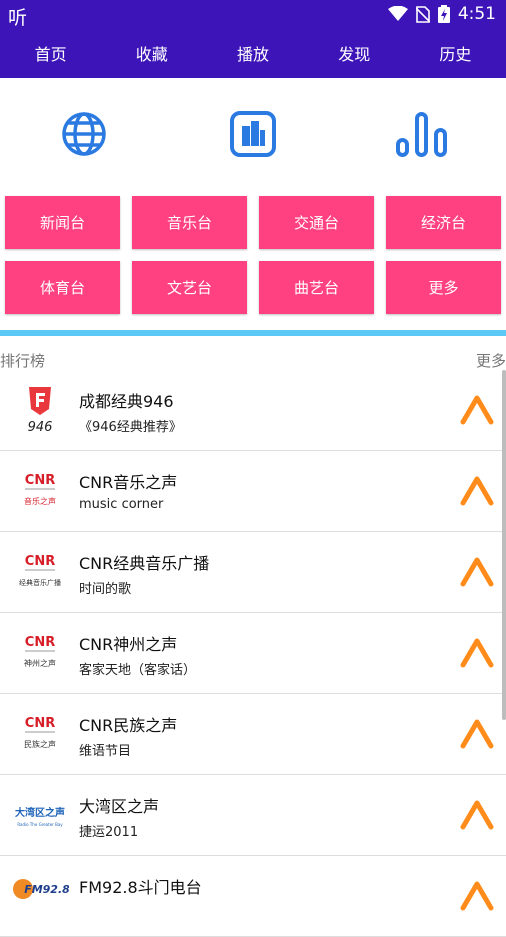 Image resolution: width=506 pixels, height=937 pixels. What do you see at coordinates (397, 13) in the screenshot?
I see `wifi-icon` at bounding box center [397, 13].